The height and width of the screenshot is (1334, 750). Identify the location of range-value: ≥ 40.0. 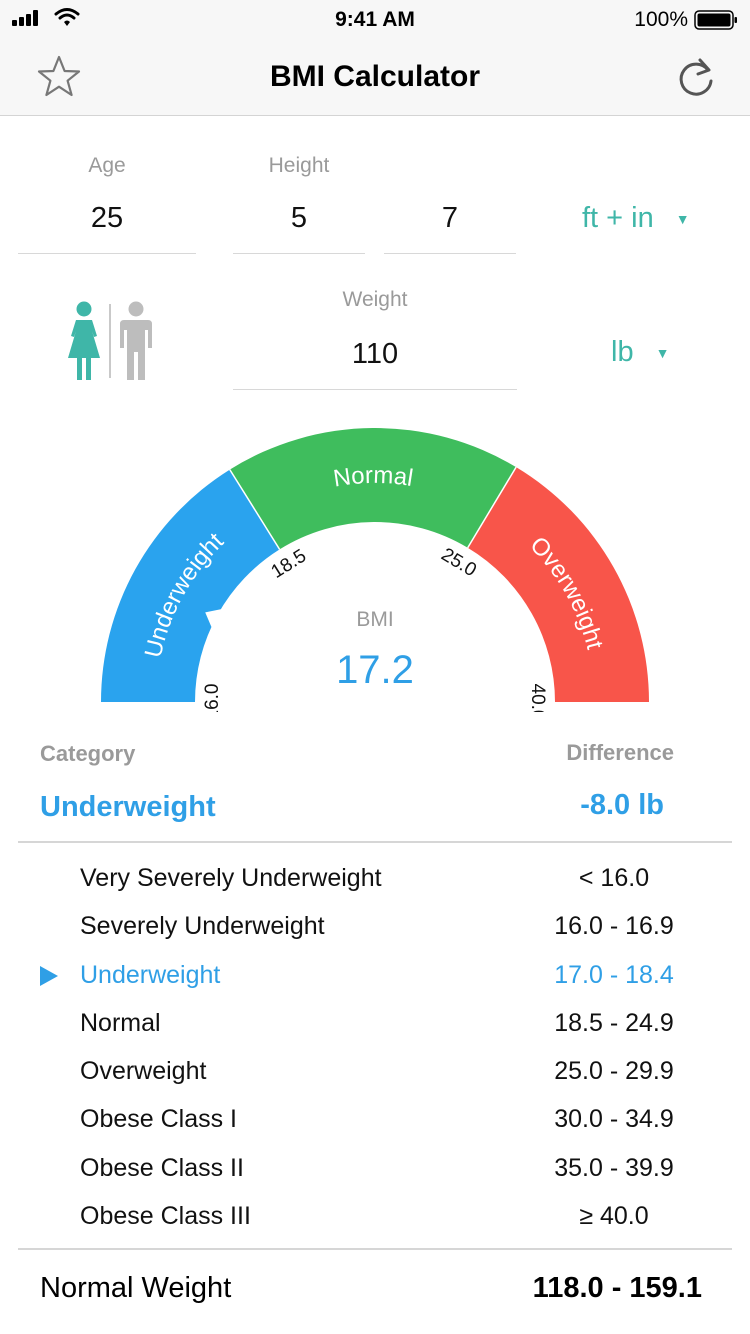
(614, 1216).